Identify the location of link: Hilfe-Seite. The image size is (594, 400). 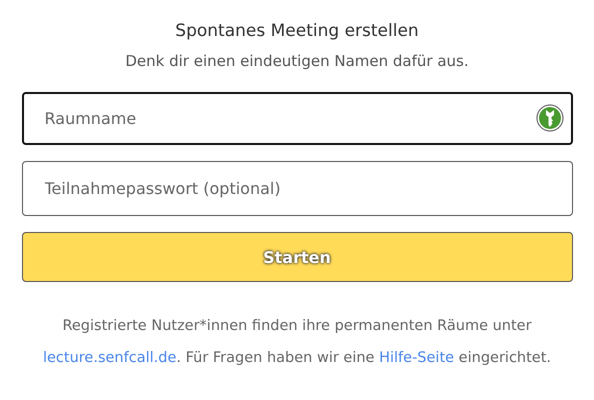
(416, 358).